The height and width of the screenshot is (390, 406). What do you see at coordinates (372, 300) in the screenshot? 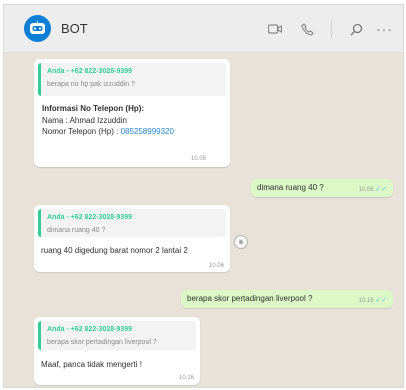
I see `message-time: 10.16 ✓✓` at bounding box center [372, 300].